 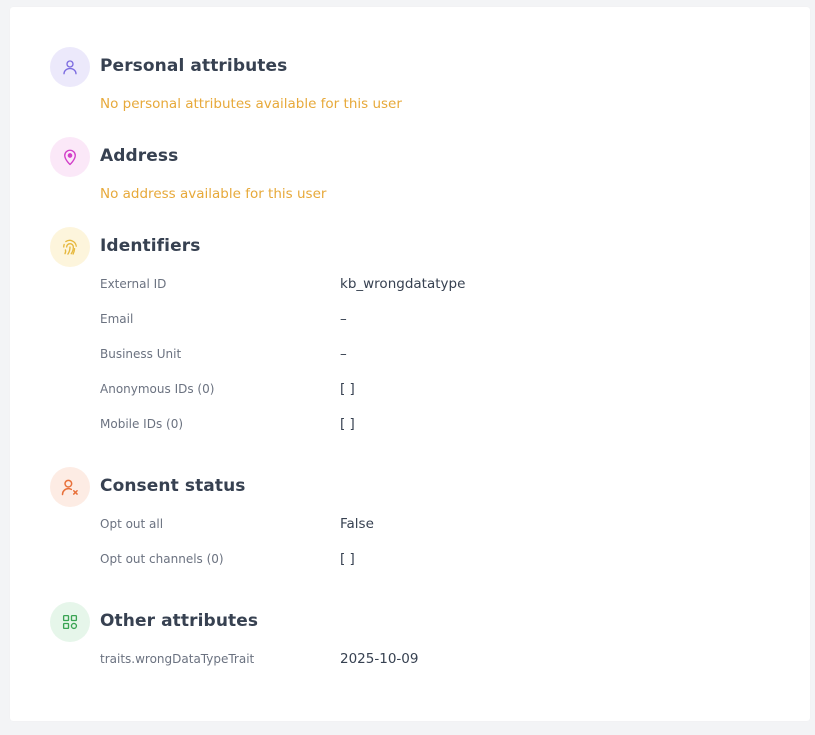 I want to click on other-attribute-row: traits.wrongDataTypeTrait 2025-10-09, so click(x=430, y=660).